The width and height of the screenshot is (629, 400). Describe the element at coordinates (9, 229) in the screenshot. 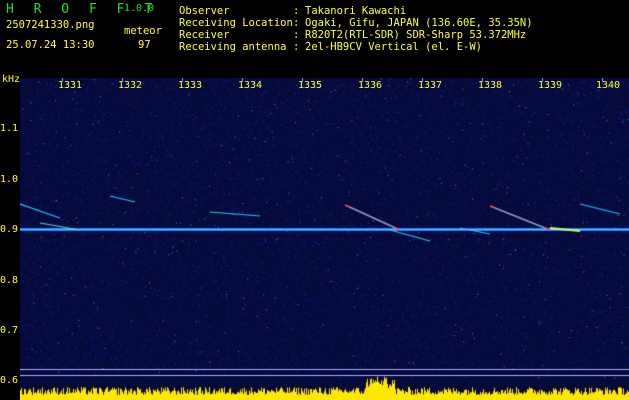

I see `y-tick-label: 0.9` at that location.